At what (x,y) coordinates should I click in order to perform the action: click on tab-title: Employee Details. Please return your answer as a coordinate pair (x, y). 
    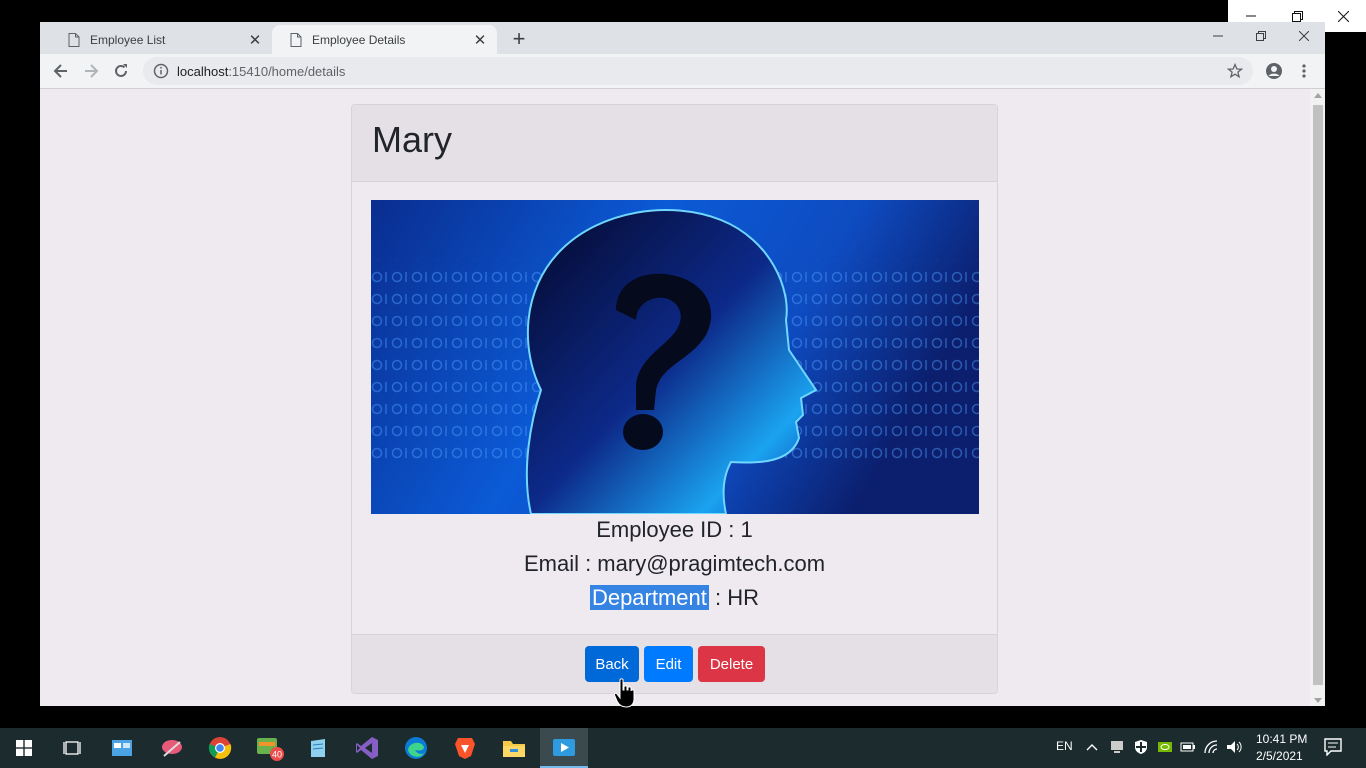
    Looking at the image, I should click on (359, 39).